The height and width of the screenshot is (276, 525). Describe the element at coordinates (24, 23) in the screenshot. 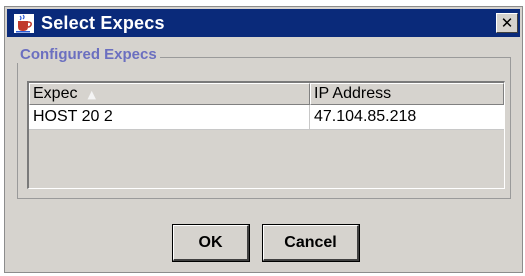

I see `java-cup-icon` at that location.